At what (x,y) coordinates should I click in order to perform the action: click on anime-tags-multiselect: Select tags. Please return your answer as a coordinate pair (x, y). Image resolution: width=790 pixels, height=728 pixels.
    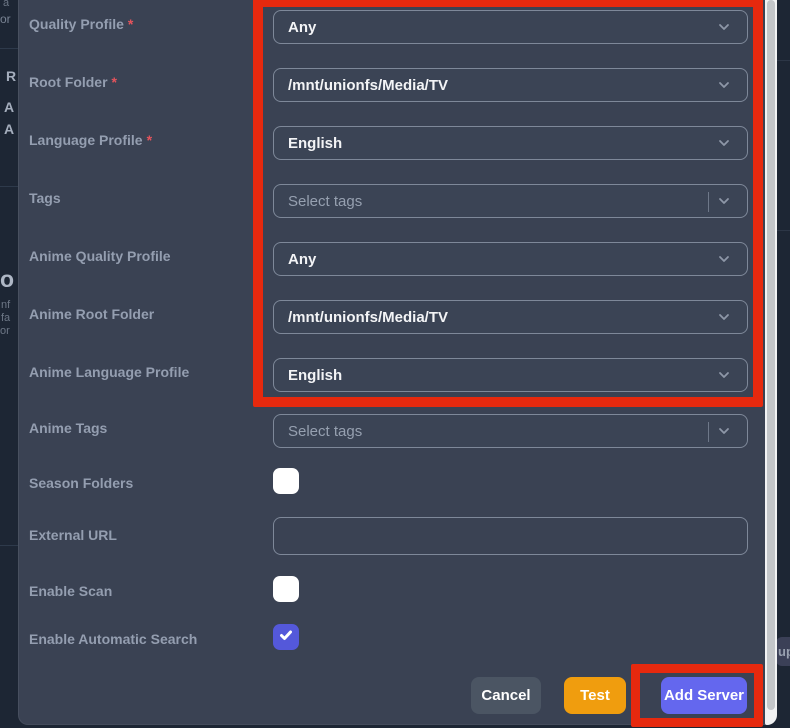
    Looking at the image, I should click on (510, 431).